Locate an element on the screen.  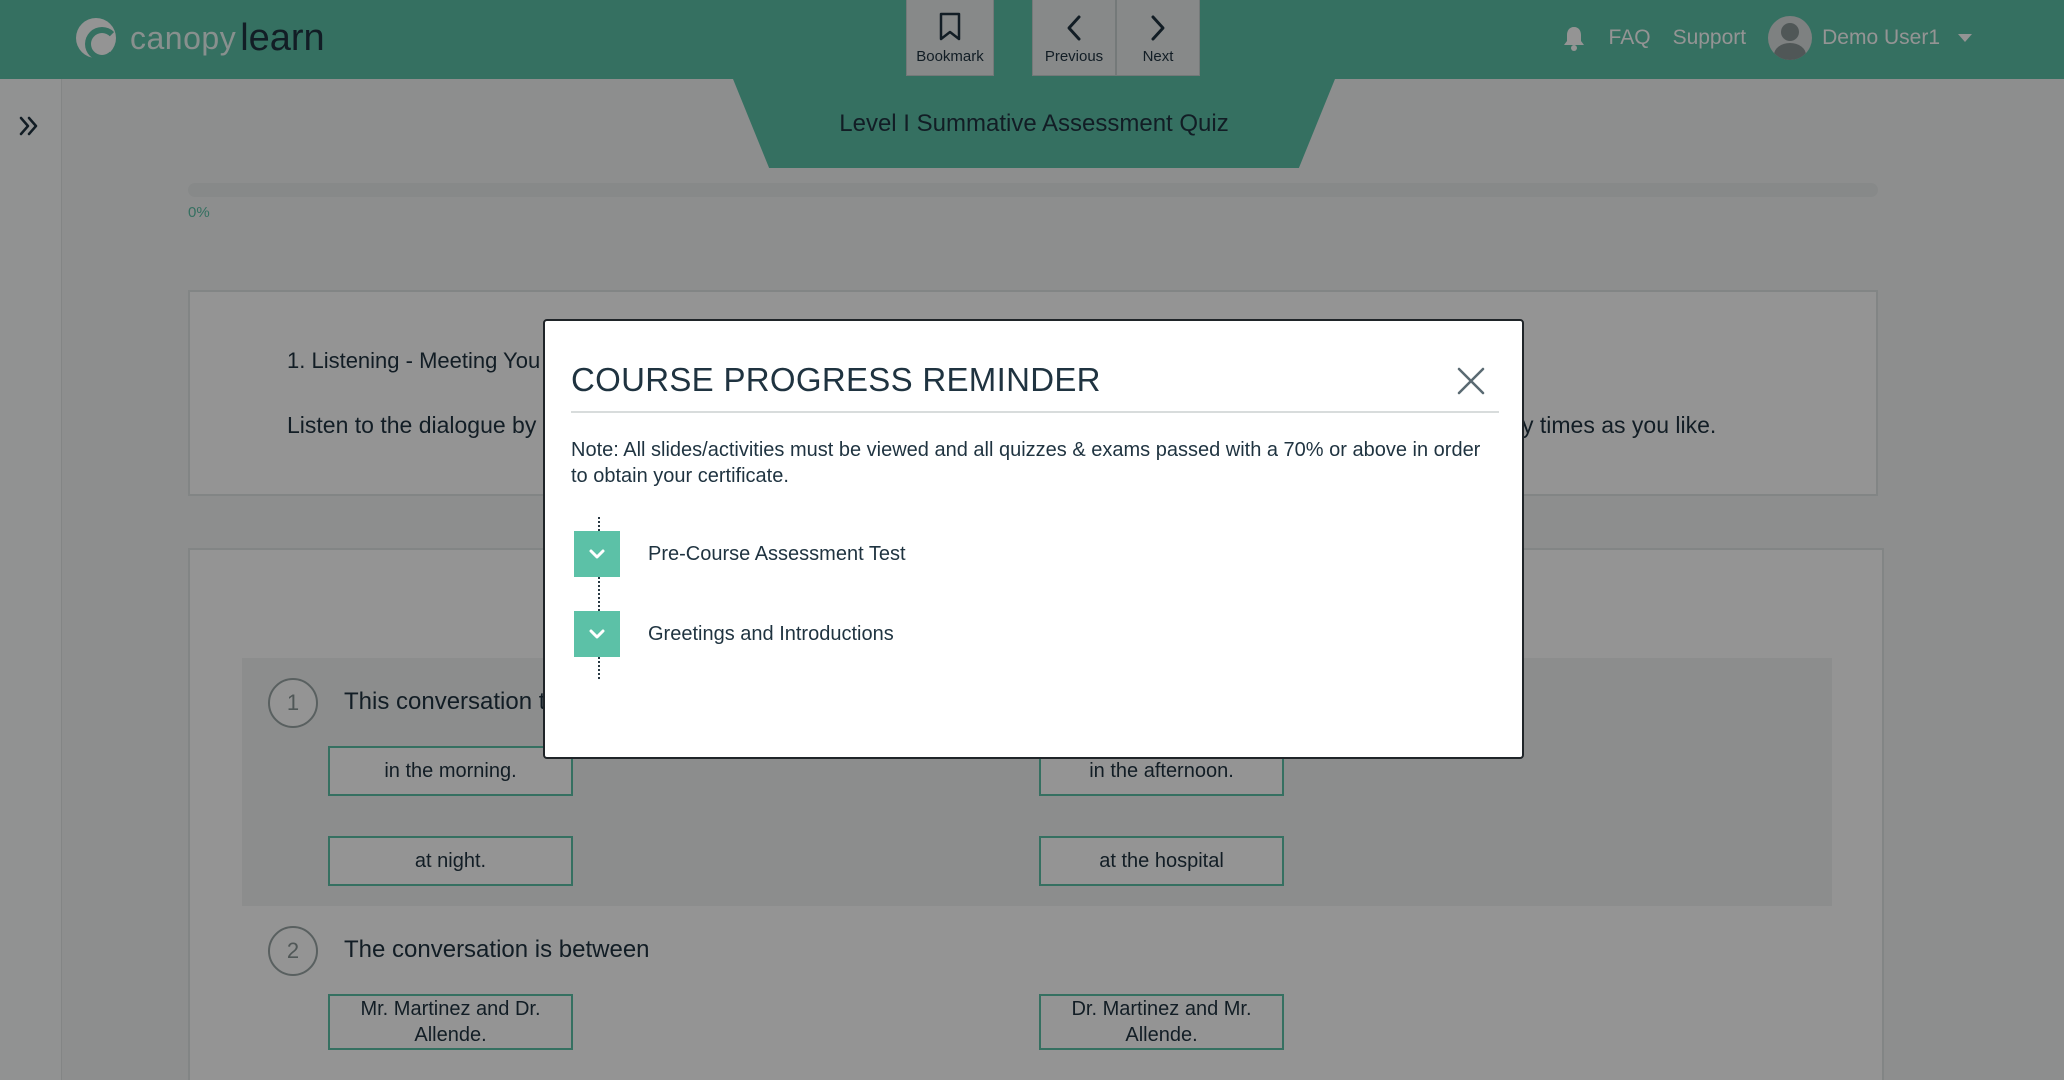
timeline-item-label: Greetings and Introductions is located at coordinates (771, 633).